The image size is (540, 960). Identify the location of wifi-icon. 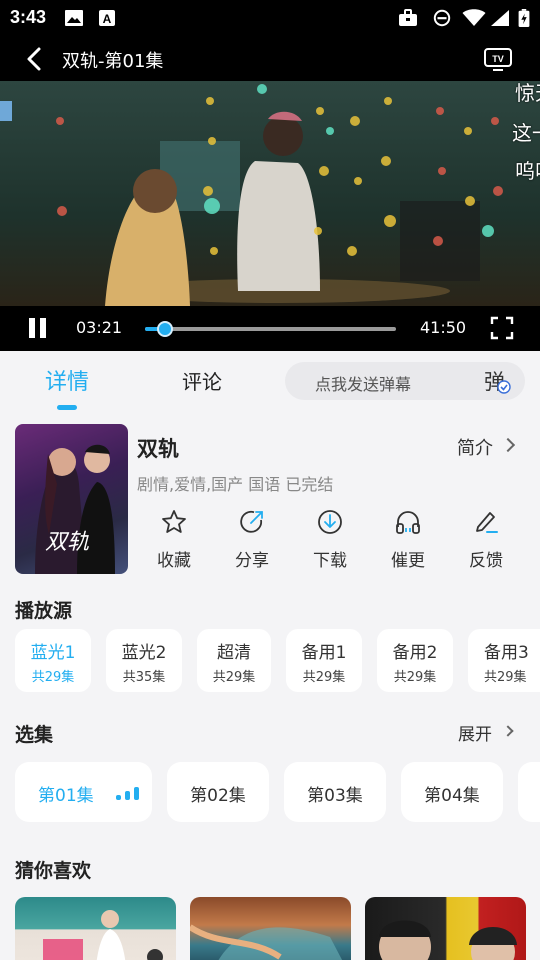
(474, 17).